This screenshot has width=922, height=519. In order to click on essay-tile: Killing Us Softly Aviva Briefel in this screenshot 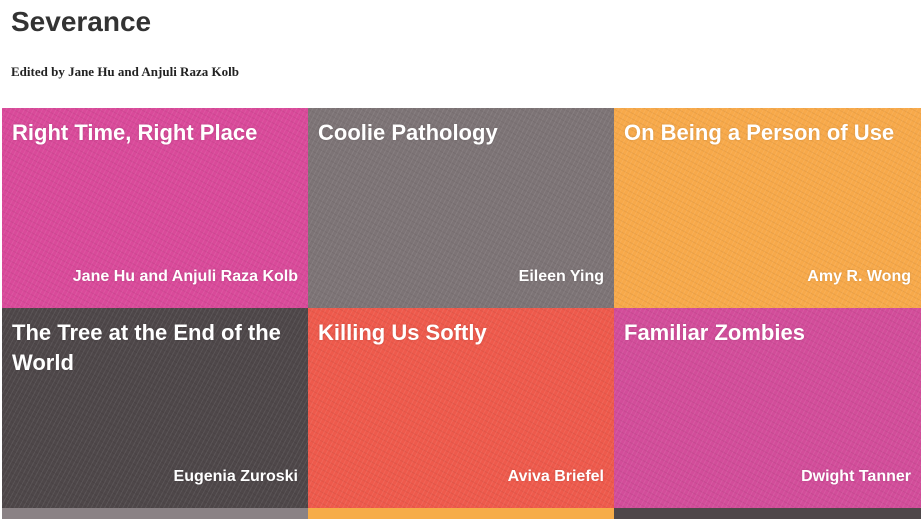, I will do `click(461, 408)`.